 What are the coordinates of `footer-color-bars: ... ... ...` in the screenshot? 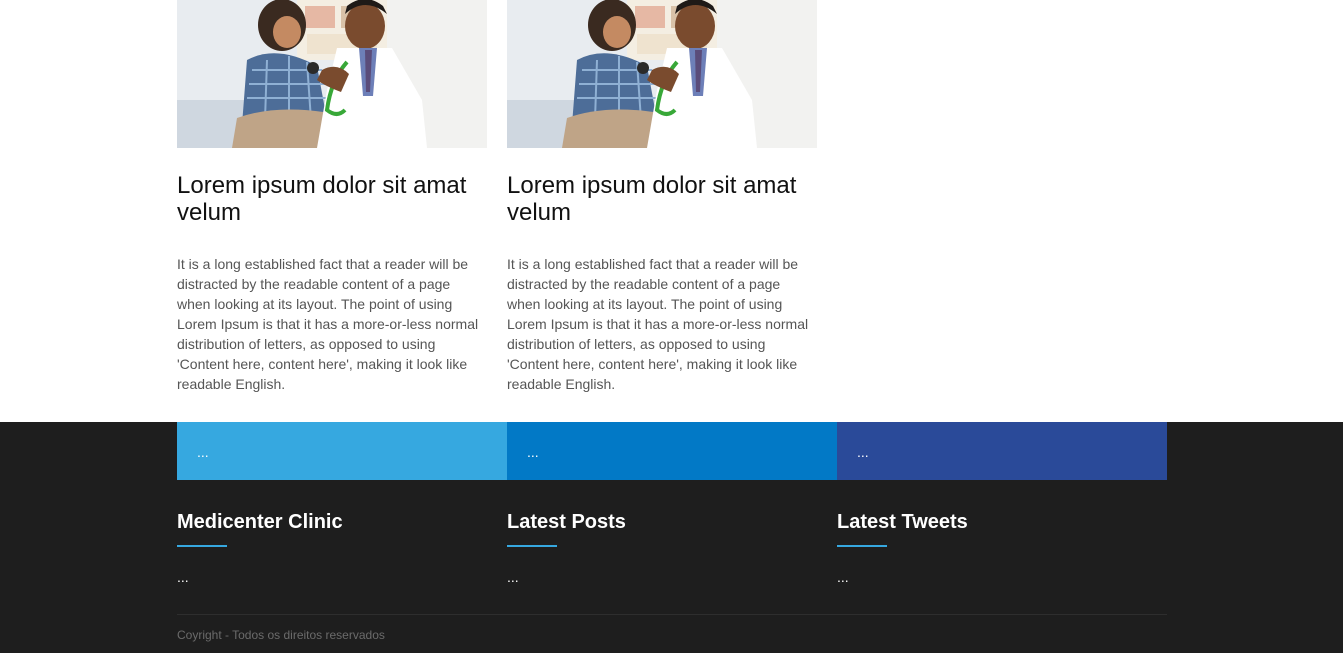 It's located at (672, 451).